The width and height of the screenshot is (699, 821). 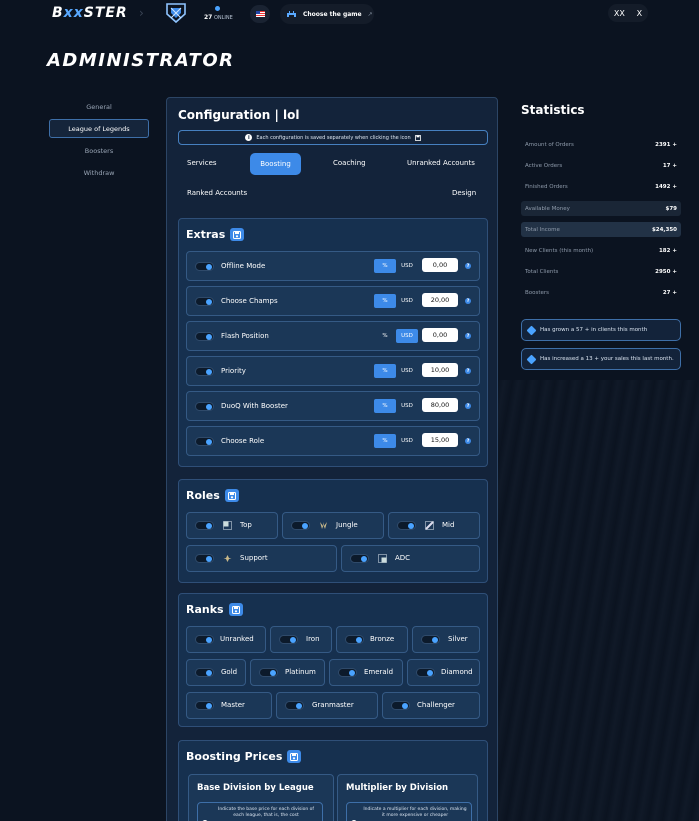 I want to click on extra-value-input: 20,00, so click(x=440, y=300).